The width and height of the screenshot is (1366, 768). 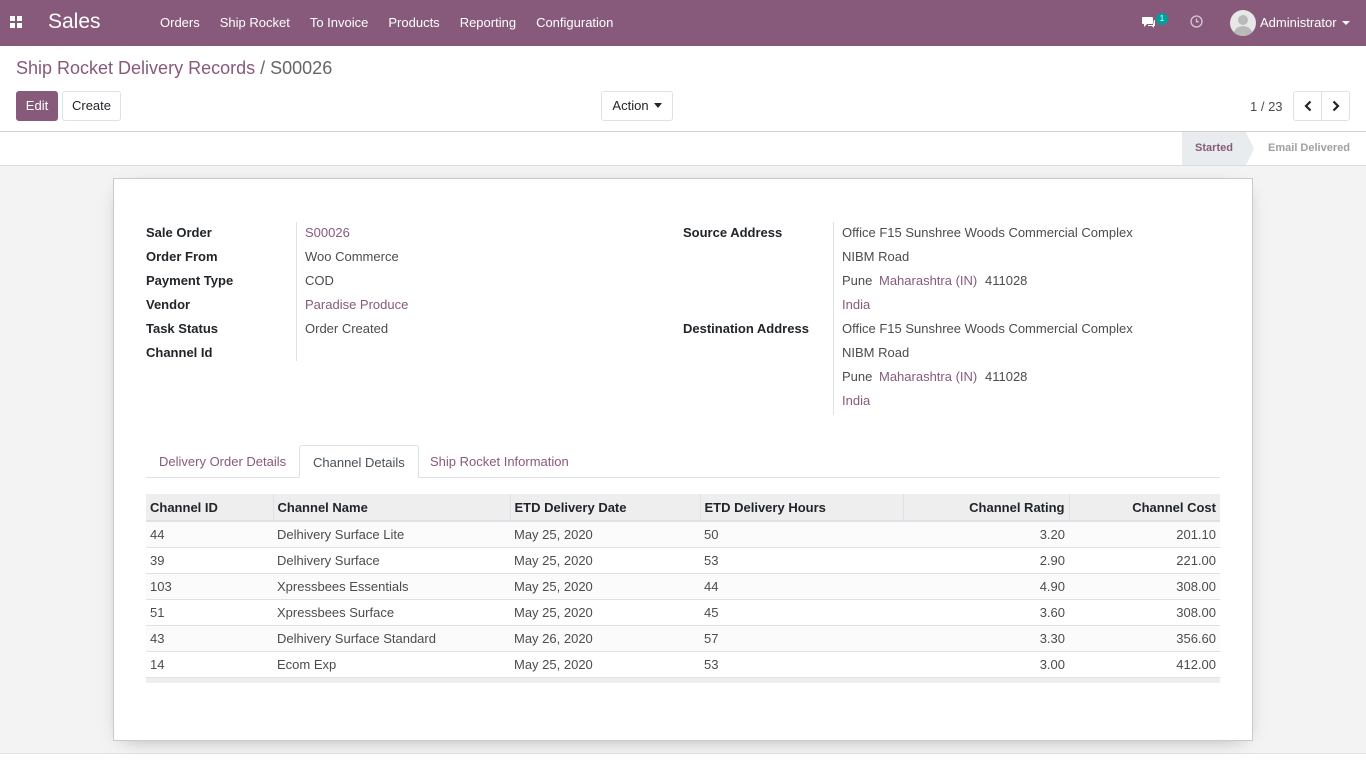 I want to click on cell-channel-cost: 356.60, so click(x=1144, y=637).